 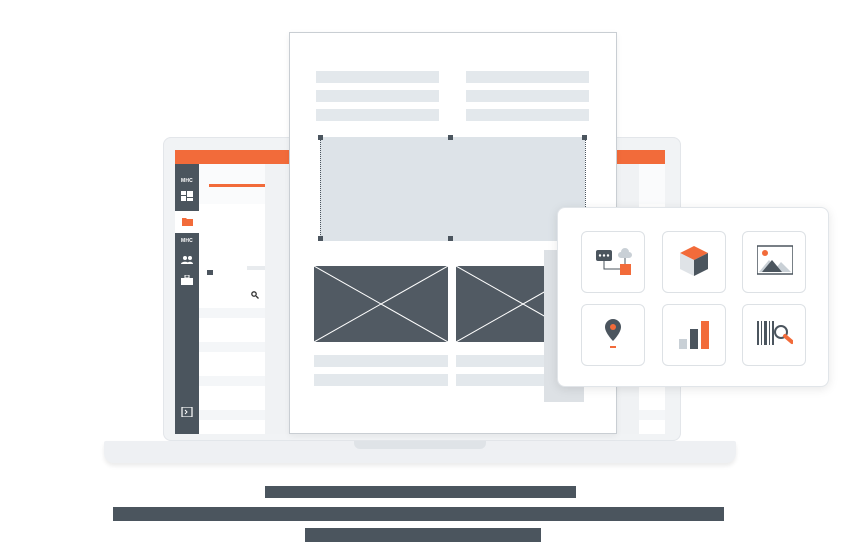 I want to click on location-widget, so click(x=613, y=335).